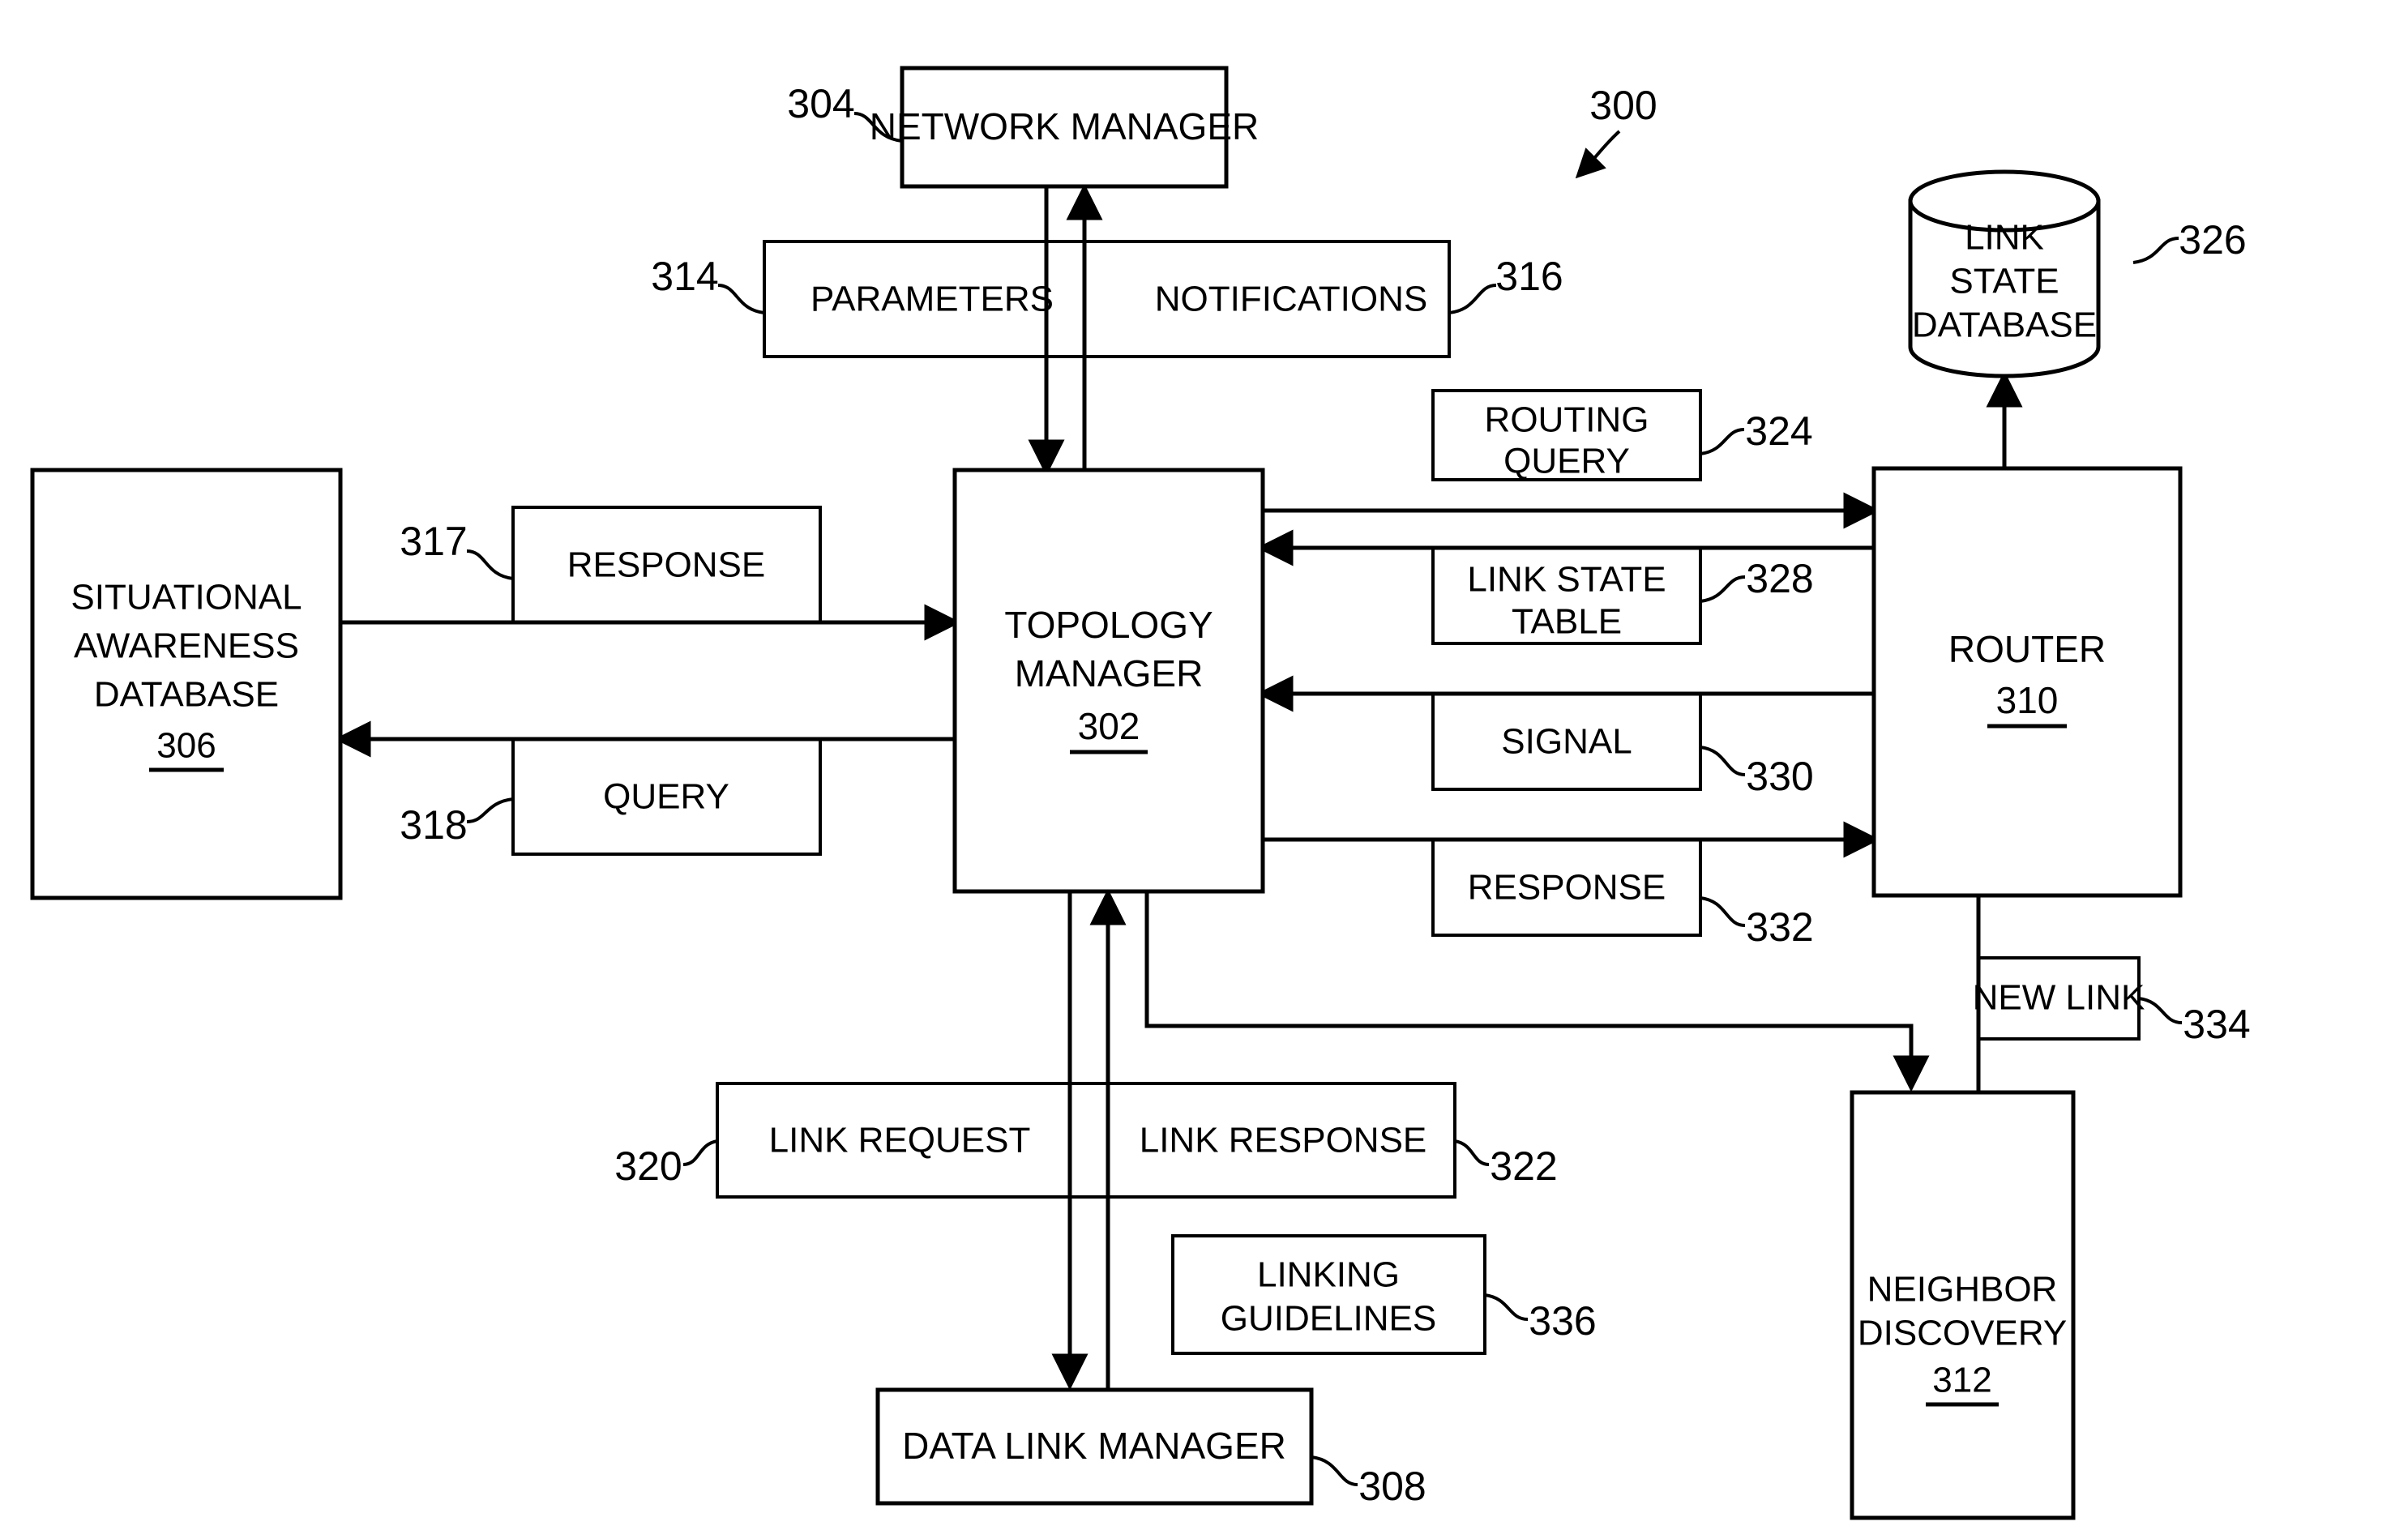 The image size is (2408, 1530). Describe the element at coordinates (186, 695) in the screenshot. I see `sadb-line-3: DATABASE` at that location.